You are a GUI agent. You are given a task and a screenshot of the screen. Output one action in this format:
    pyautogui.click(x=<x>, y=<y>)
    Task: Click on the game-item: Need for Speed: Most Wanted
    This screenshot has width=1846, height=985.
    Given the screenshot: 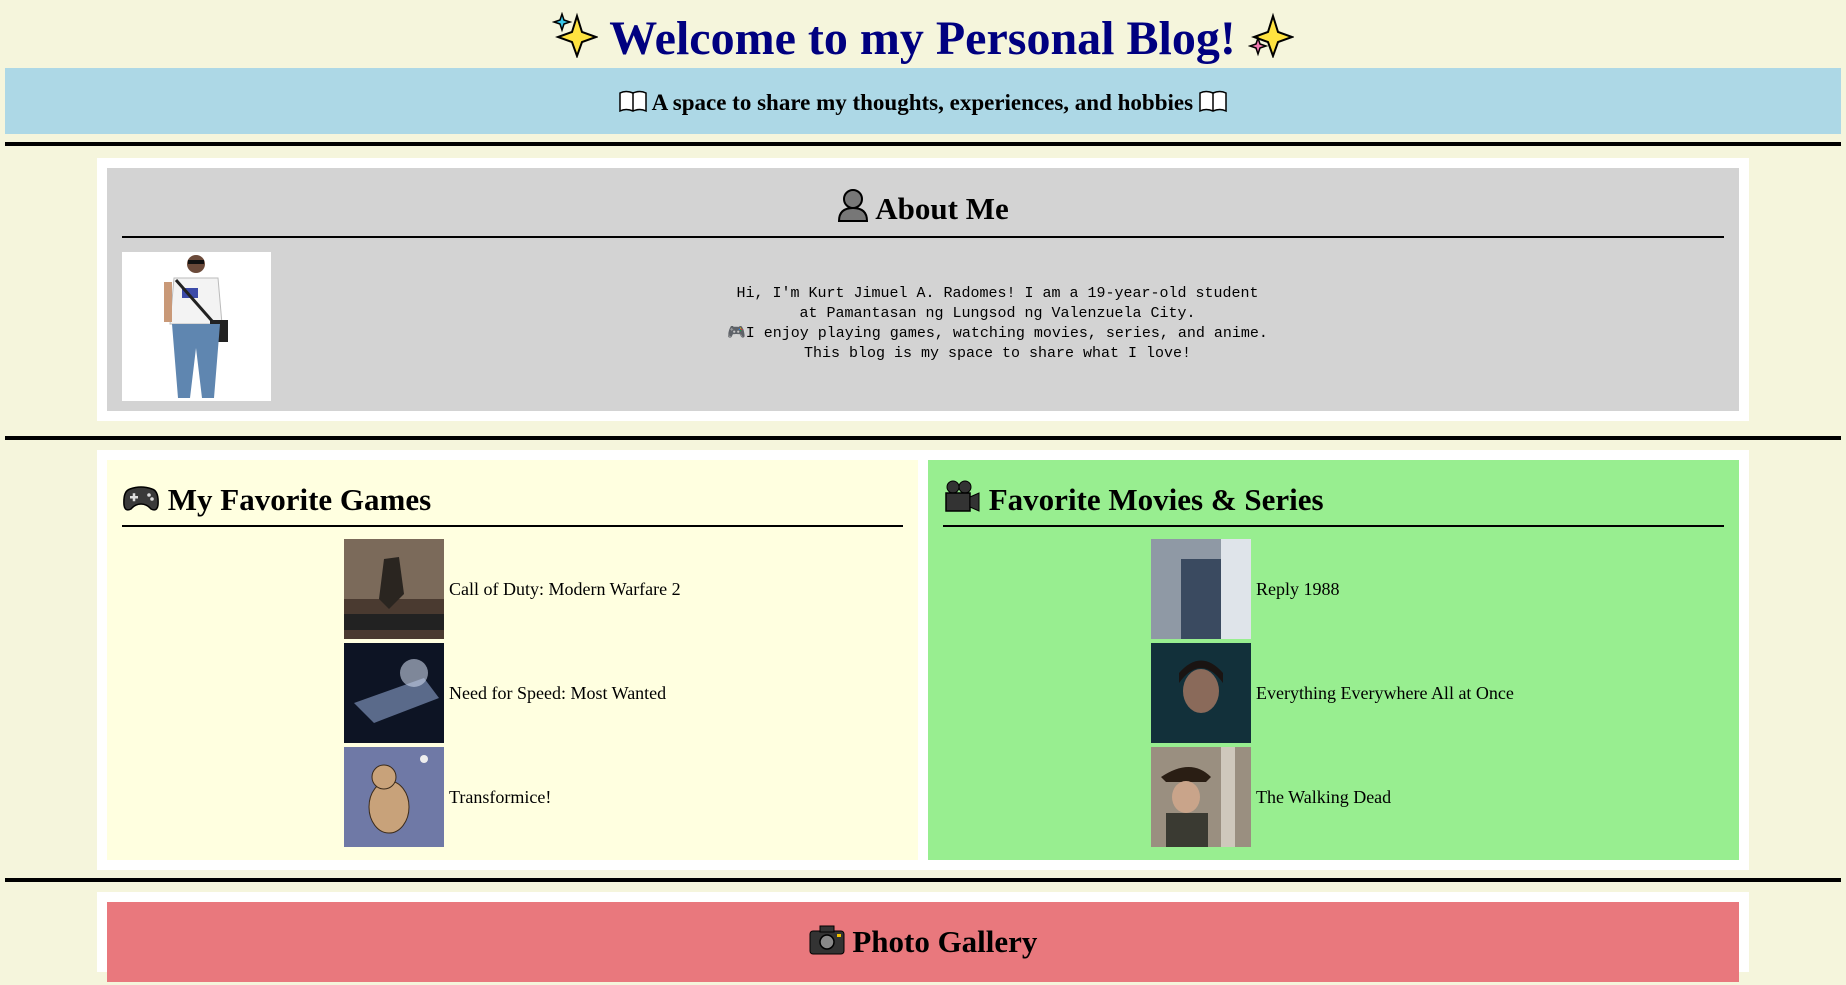 What is the action you would take?
    pyautogui.click(x=512, y=693)
    